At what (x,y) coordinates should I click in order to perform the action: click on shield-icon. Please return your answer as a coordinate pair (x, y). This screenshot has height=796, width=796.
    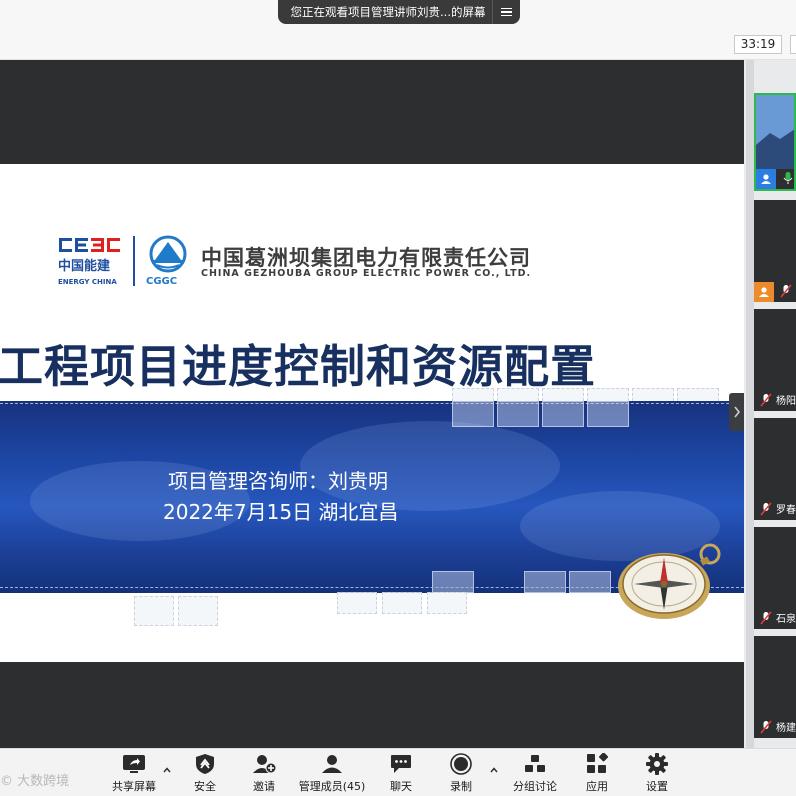
    Looking at the image, I should click on (205, 764).